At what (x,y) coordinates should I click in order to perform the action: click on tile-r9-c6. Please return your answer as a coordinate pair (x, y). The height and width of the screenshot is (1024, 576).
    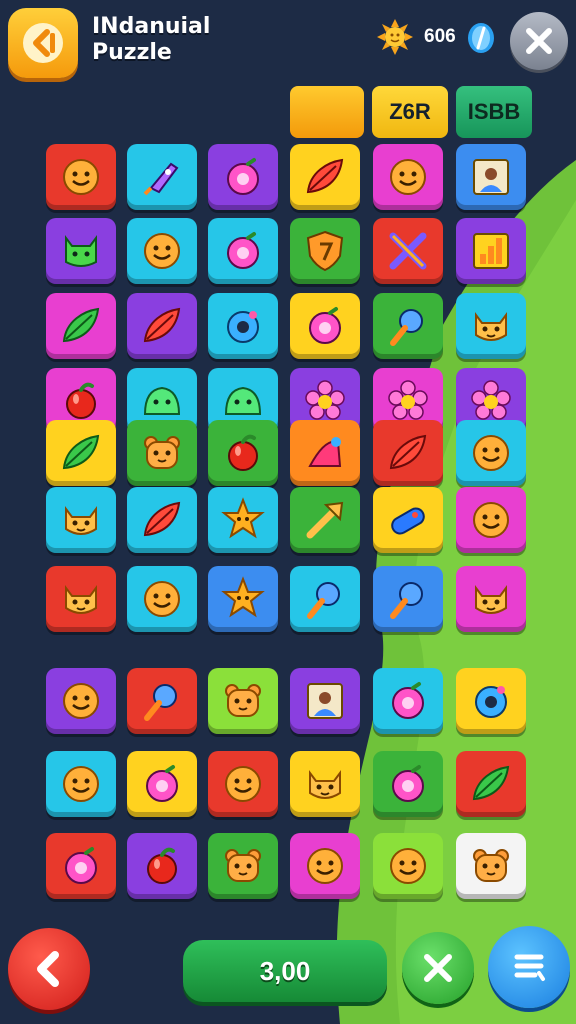
    Looking at the image, I should click on (491, 784).